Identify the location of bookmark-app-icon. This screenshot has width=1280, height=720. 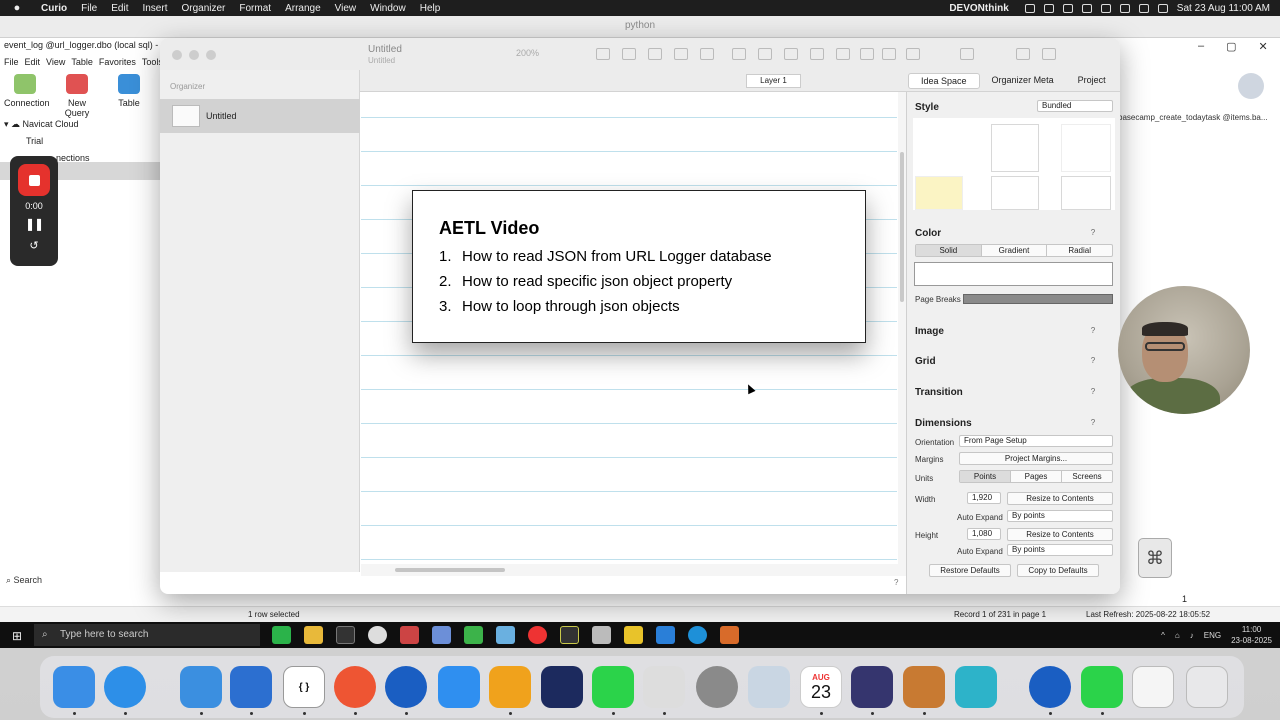
(251, 687).